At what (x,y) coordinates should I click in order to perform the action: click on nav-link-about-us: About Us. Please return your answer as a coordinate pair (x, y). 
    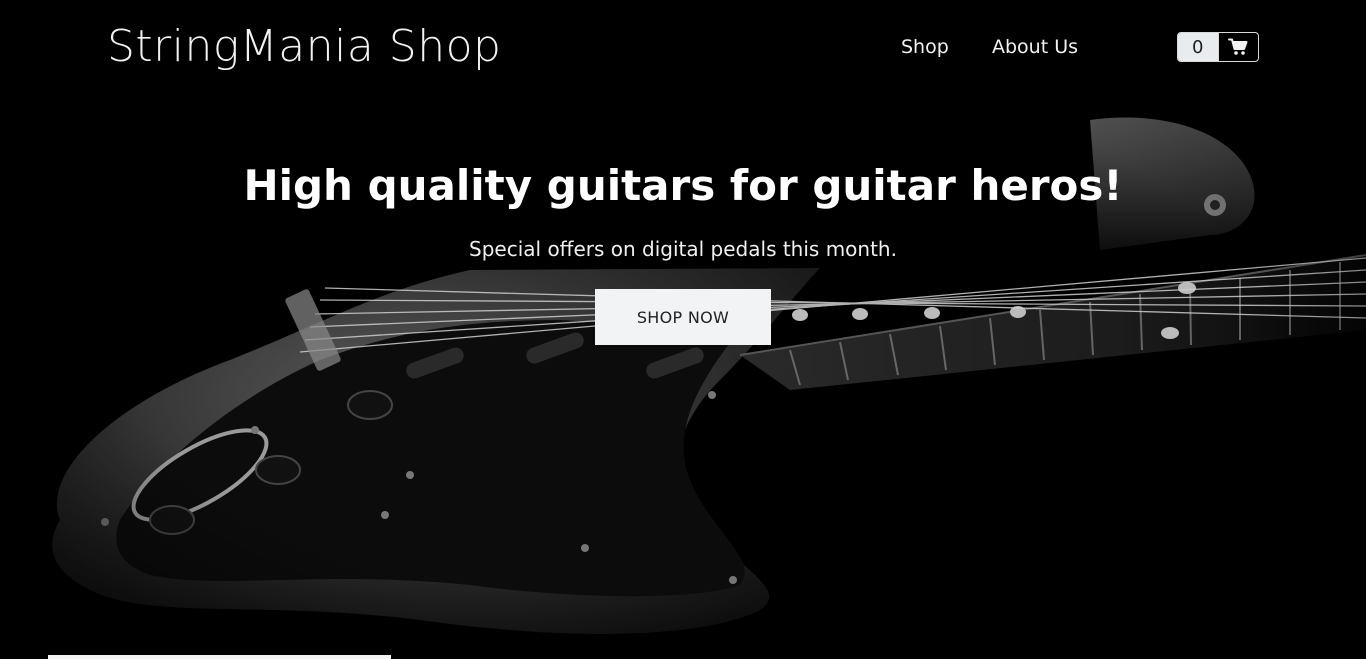
    Looking at the image, I should click on (1035, 47).